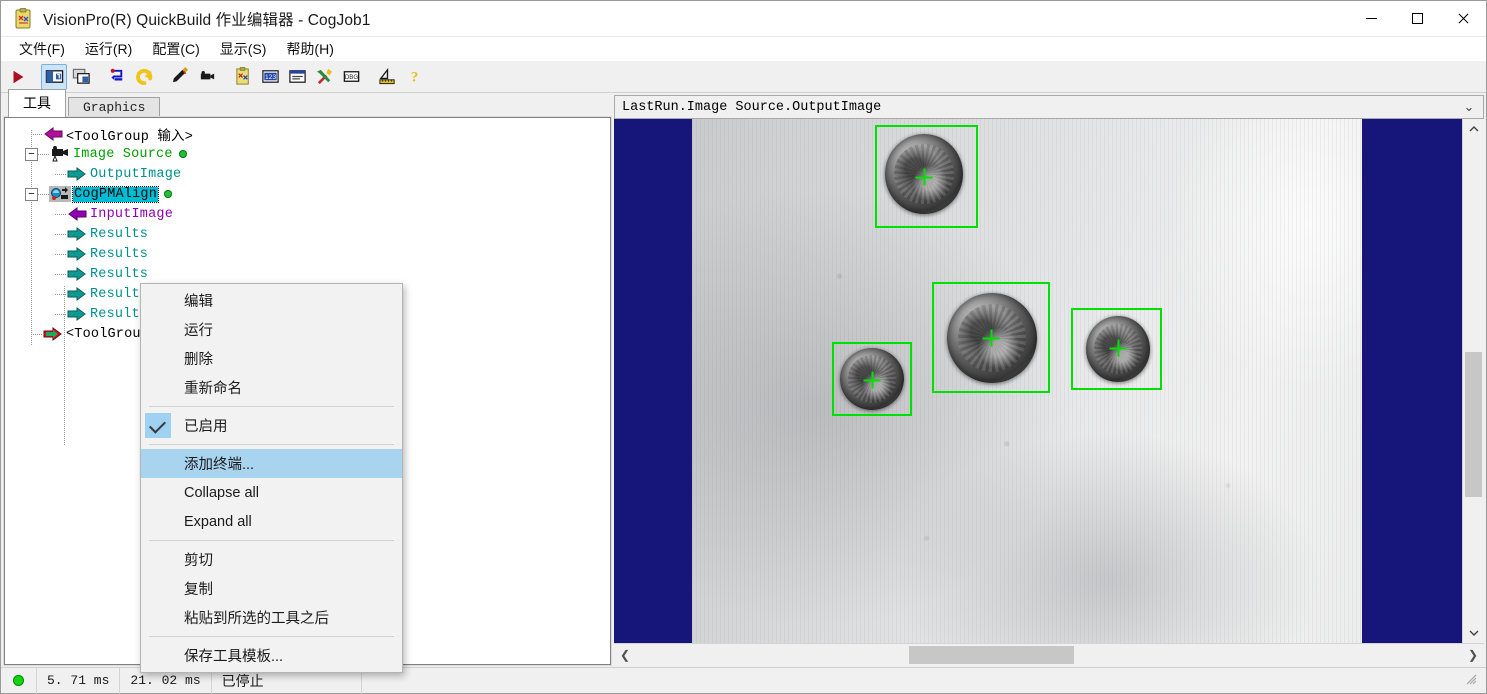 The width and height of the screenshot is (1487, 694). What do you see at coordinates (168, 194) in the screenshot?
I see `status-dot-icon` at bounding box center [168, 194].